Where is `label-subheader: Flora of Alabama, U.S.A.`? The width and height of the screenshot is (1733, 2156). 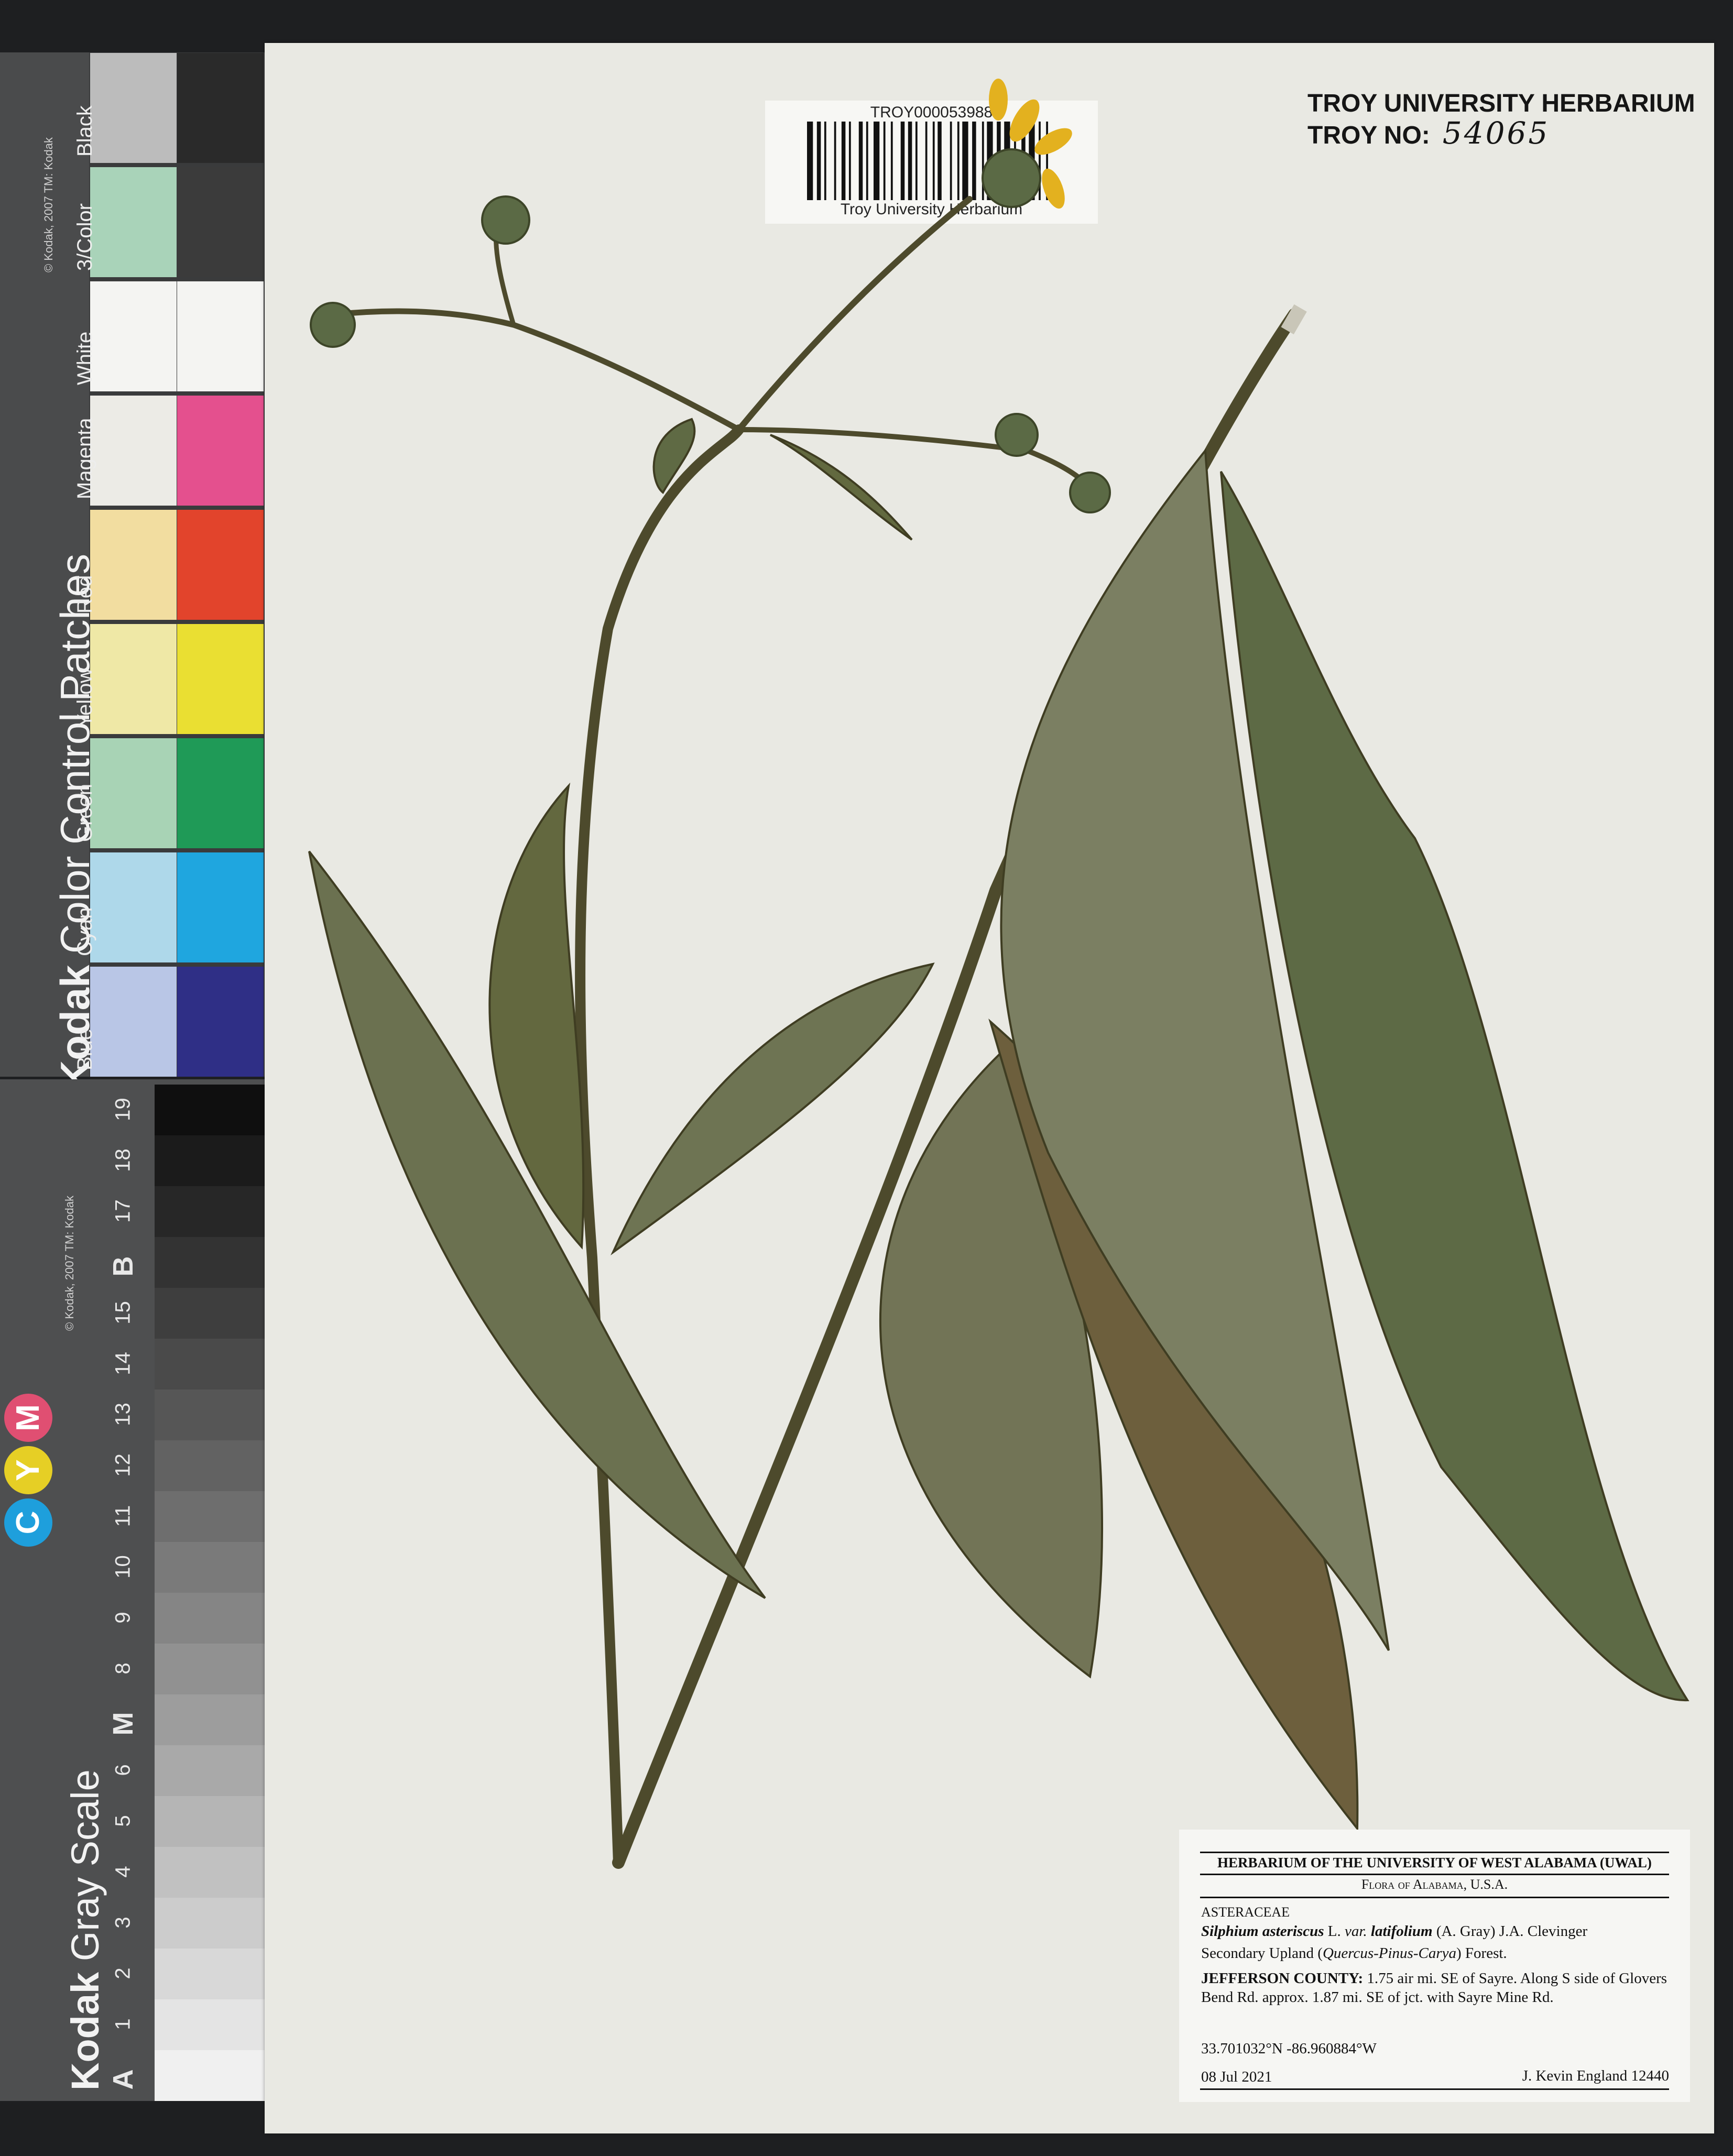 label-subheader: Flora of Alabama, U.S.A. is located at coordinates (1434, 1884).